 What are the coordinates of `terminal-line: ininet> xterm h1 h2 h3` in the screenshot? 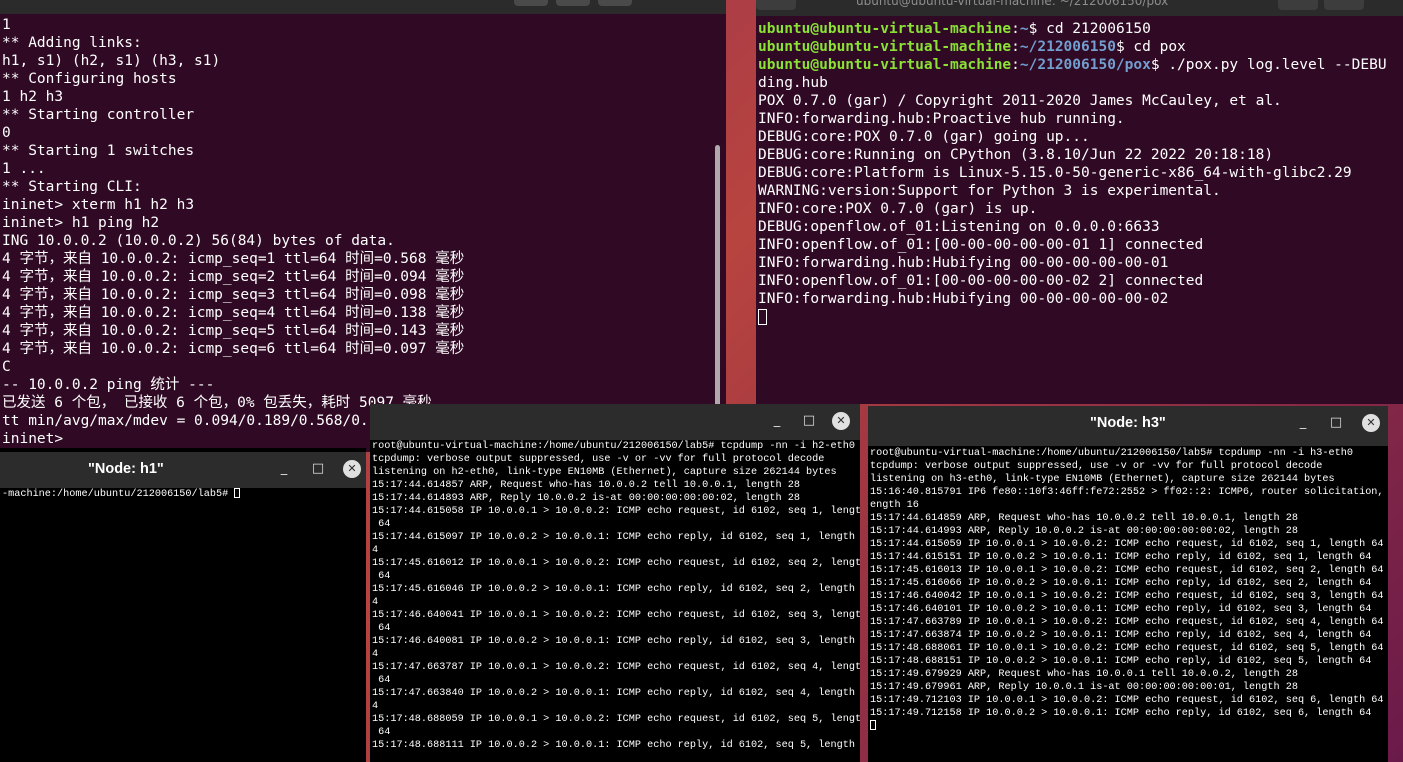 It's located at (98, 205).